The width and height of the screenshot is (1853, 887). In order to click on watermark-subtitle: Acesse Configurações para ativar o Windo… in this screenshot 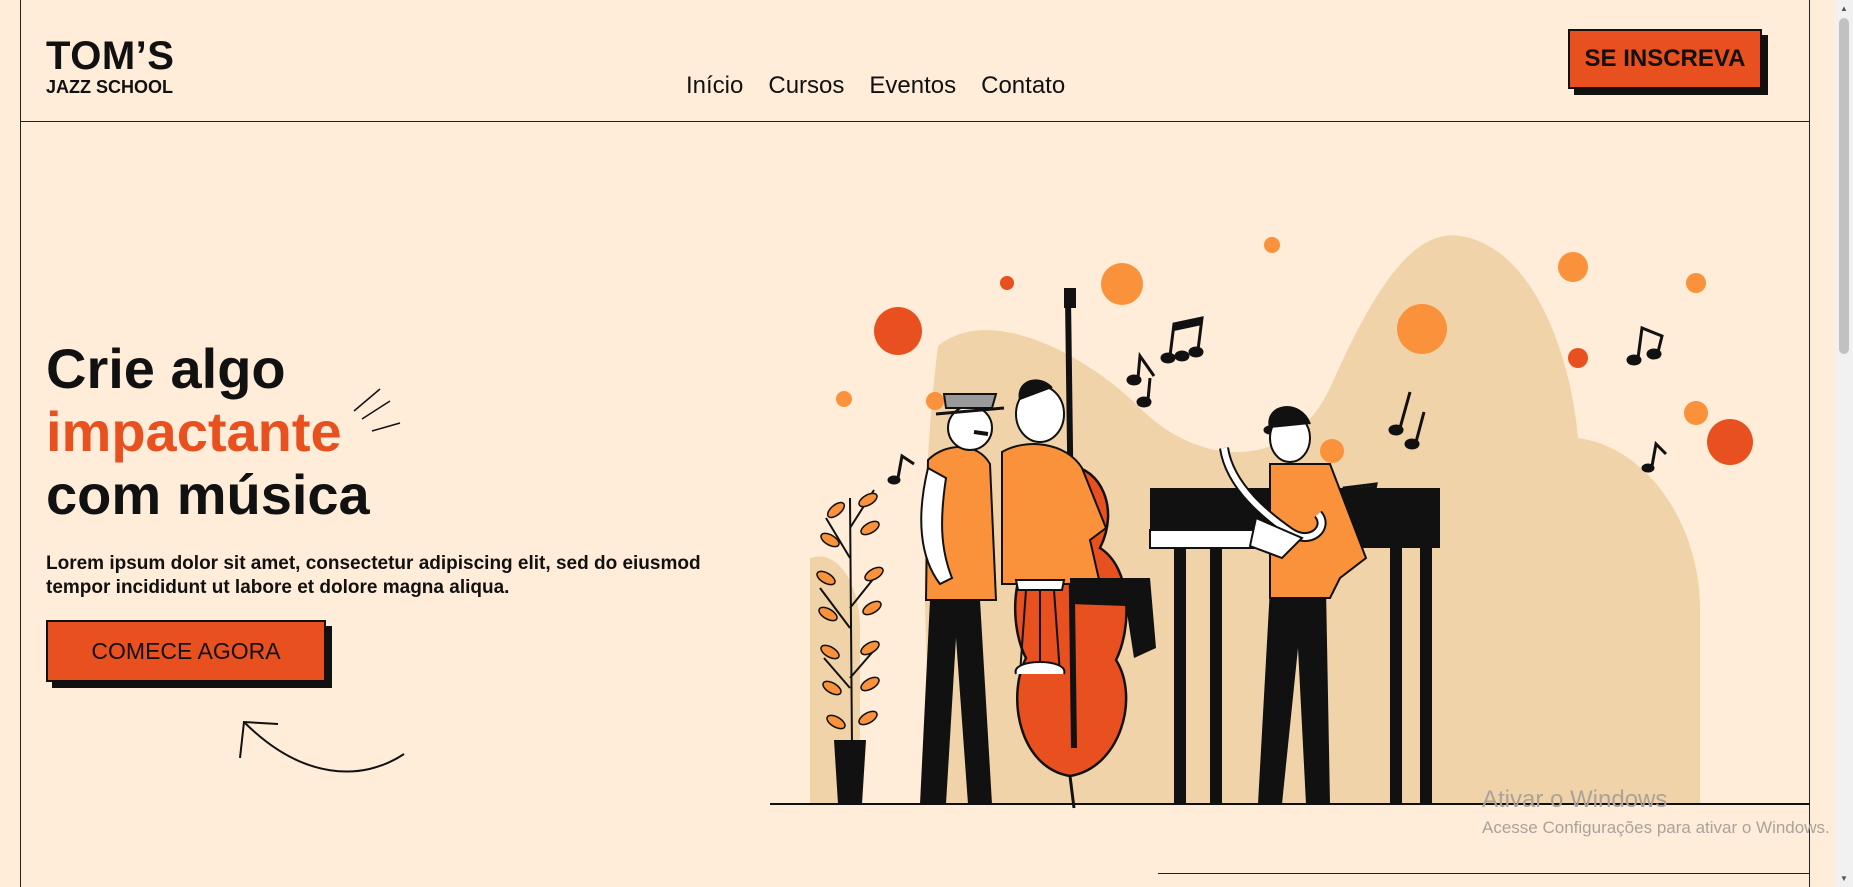, I will do `click(1656, 827)`.